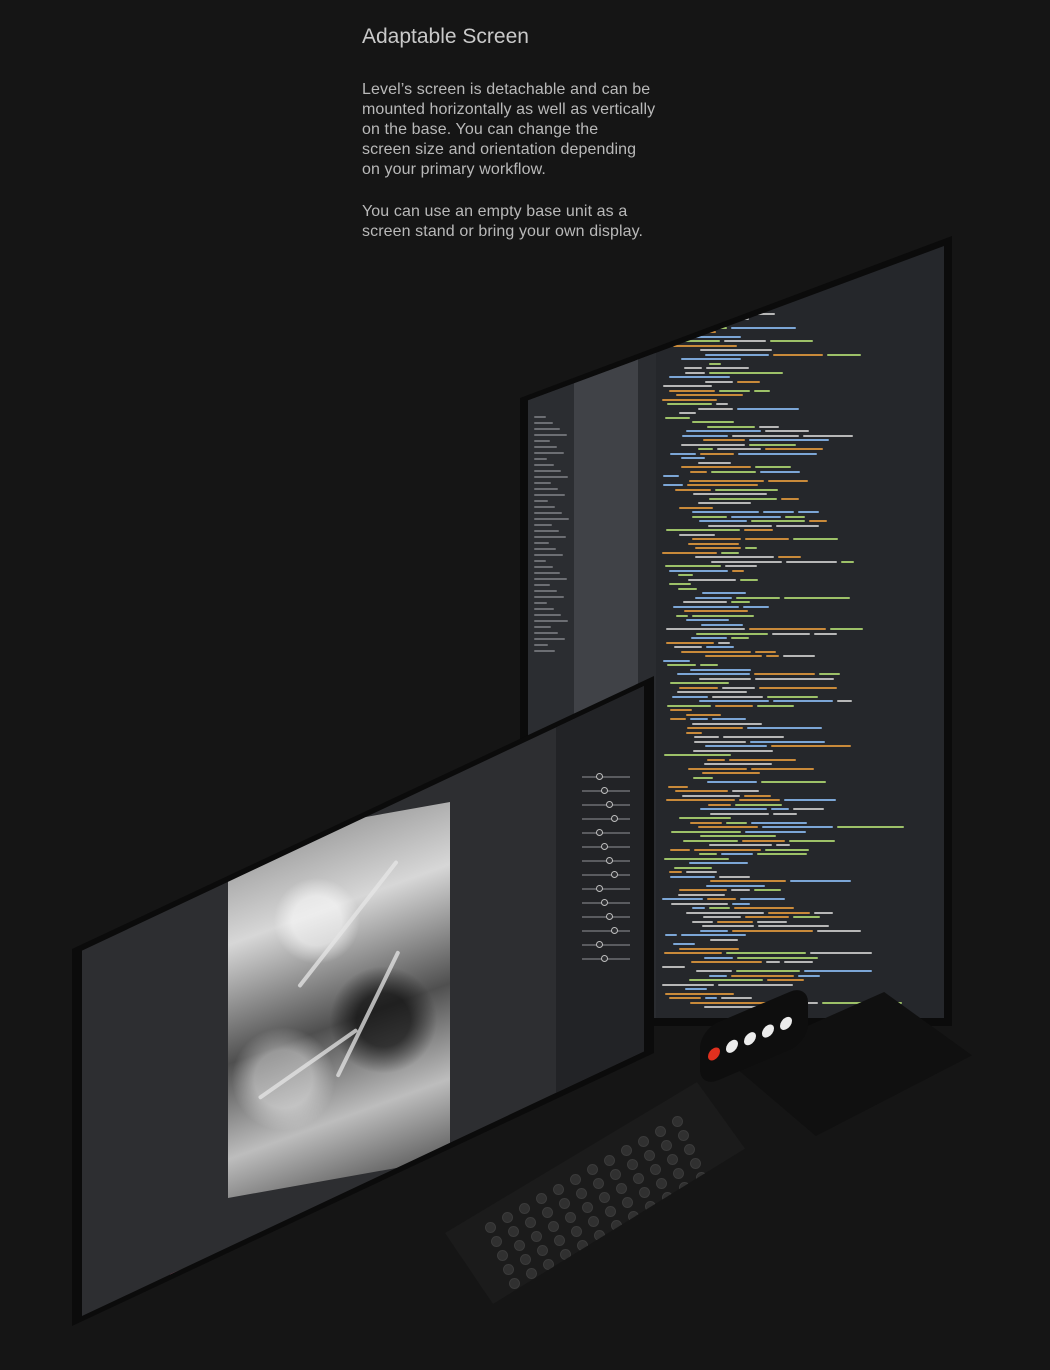  Describe the element at coordinates (190, 1279) in the screenshot. I see `filmstrip-thumbnail` at that location.